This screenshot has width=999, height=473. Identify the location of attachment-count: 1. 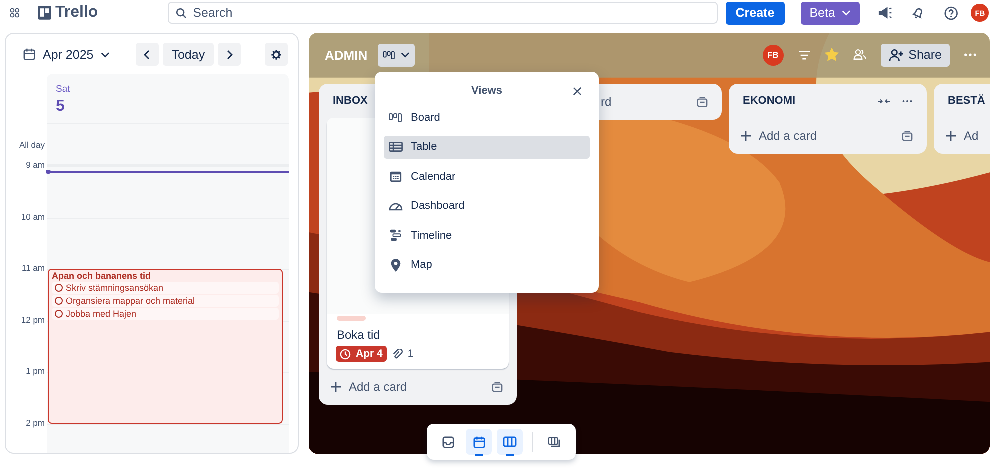
(411, 354).